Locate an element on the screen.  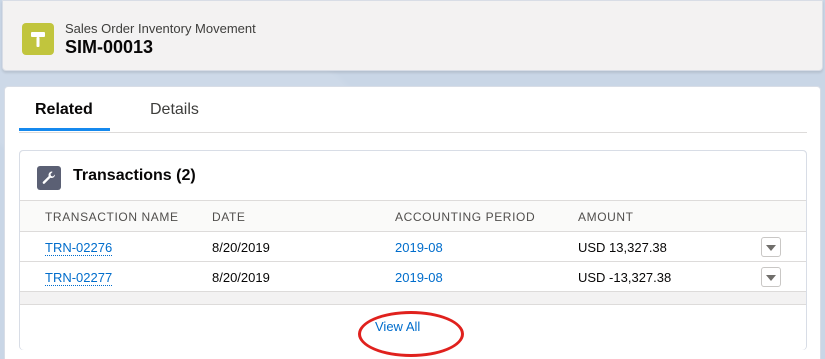
transaction-amount: USD -13,327.38 is located at coordinates (625, 277).